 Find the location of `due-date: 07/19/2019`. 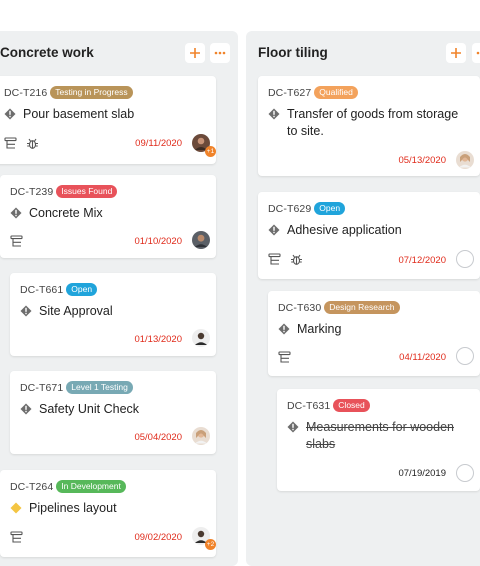

due-date: 07/19/2019 is located at coordinates (422, 473).